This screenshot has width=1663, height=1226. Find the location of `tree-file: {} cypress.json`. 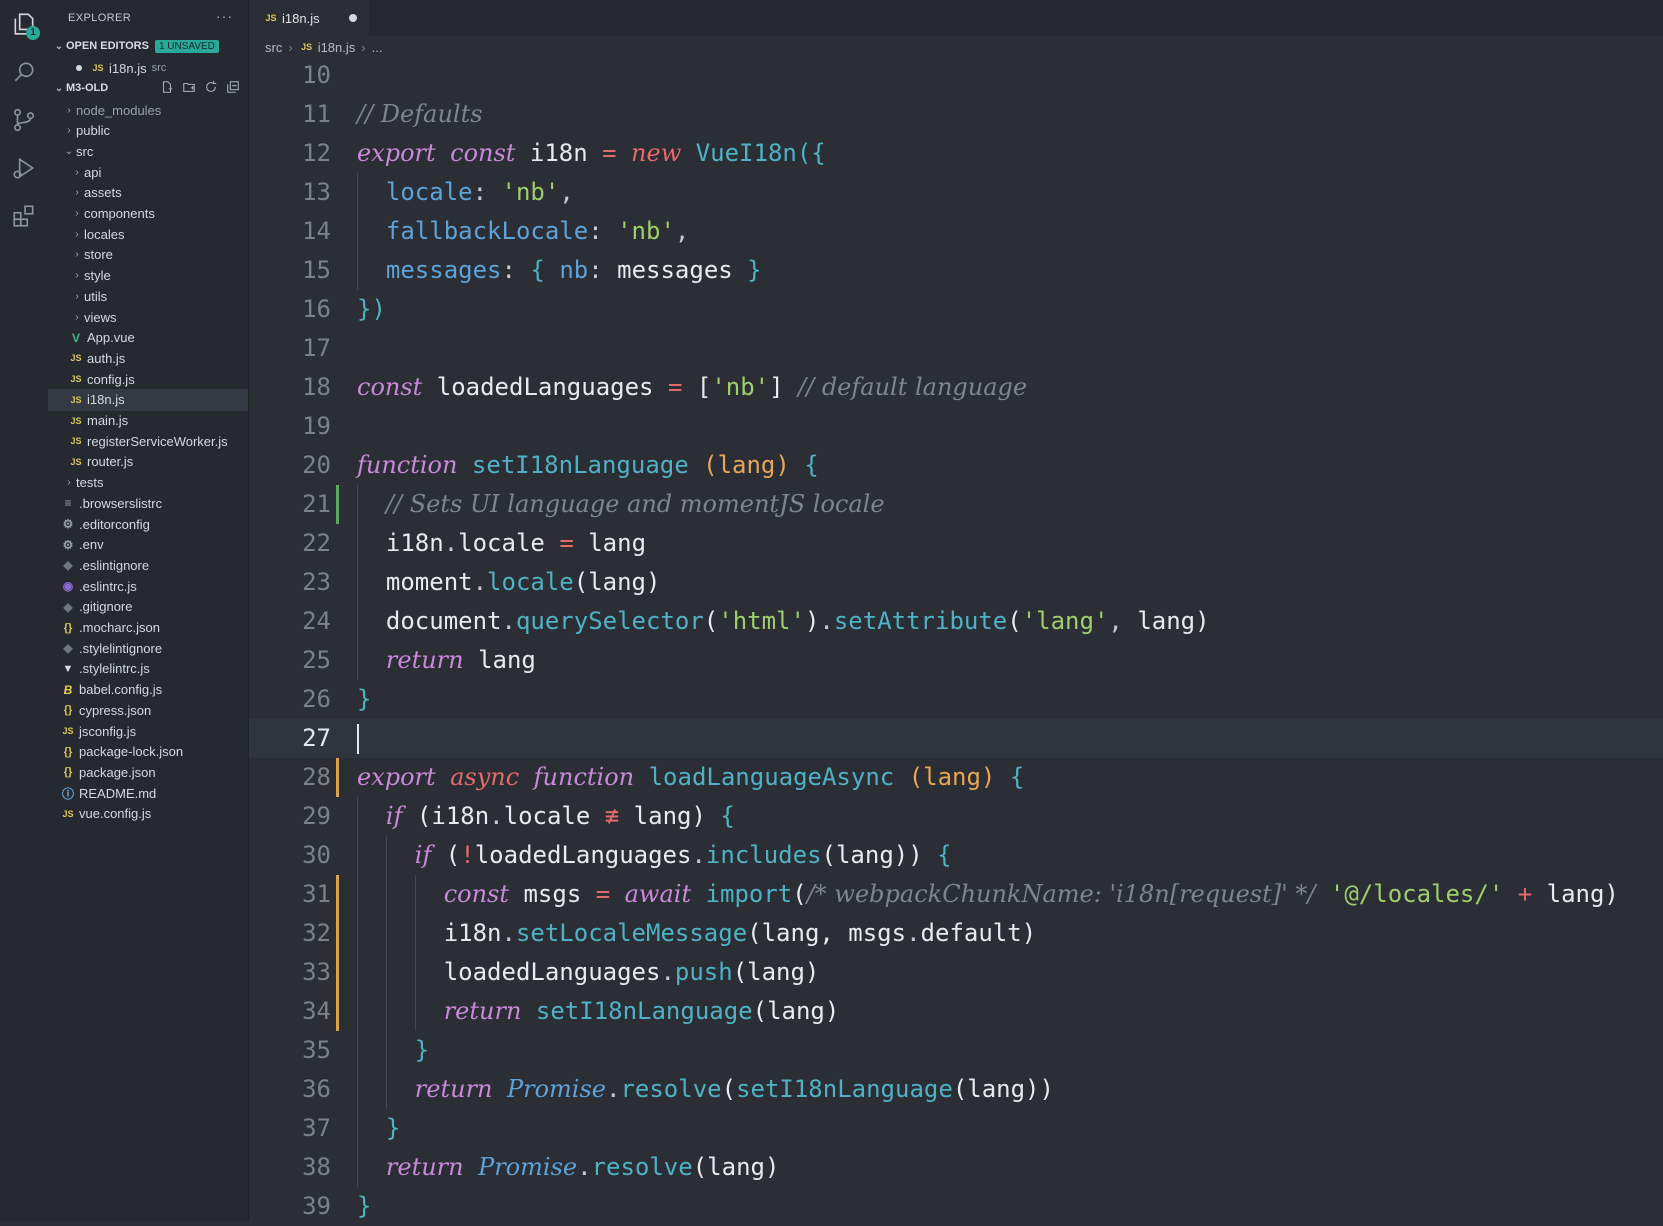

tree-file: {} cypress.json is located at coordinates (148, 710).